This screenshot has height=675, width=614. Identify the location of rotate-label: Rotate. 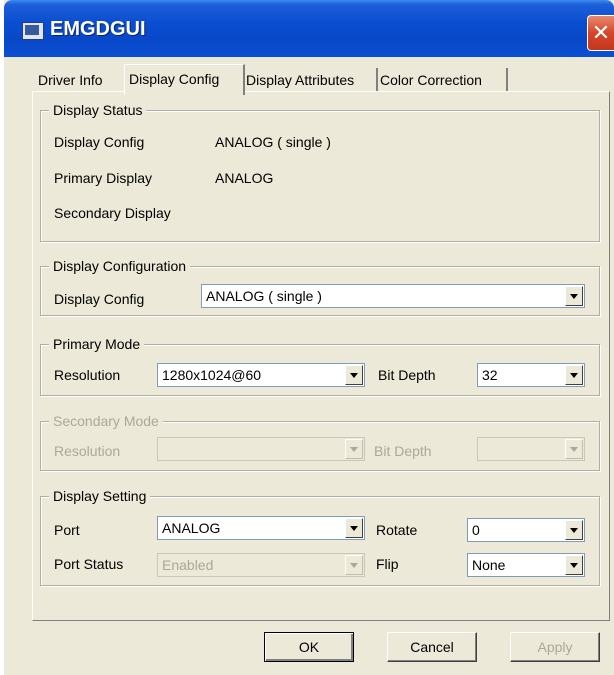
(397, 530).